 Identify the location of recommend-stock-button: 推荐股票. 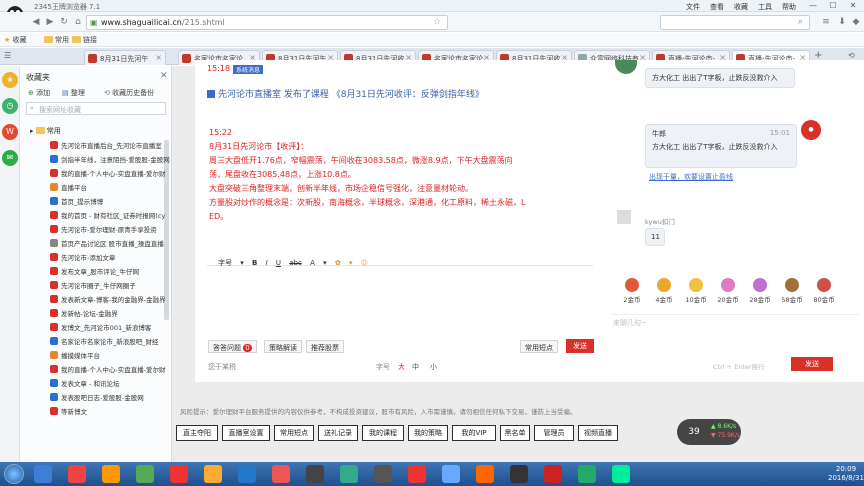
(325, 346).